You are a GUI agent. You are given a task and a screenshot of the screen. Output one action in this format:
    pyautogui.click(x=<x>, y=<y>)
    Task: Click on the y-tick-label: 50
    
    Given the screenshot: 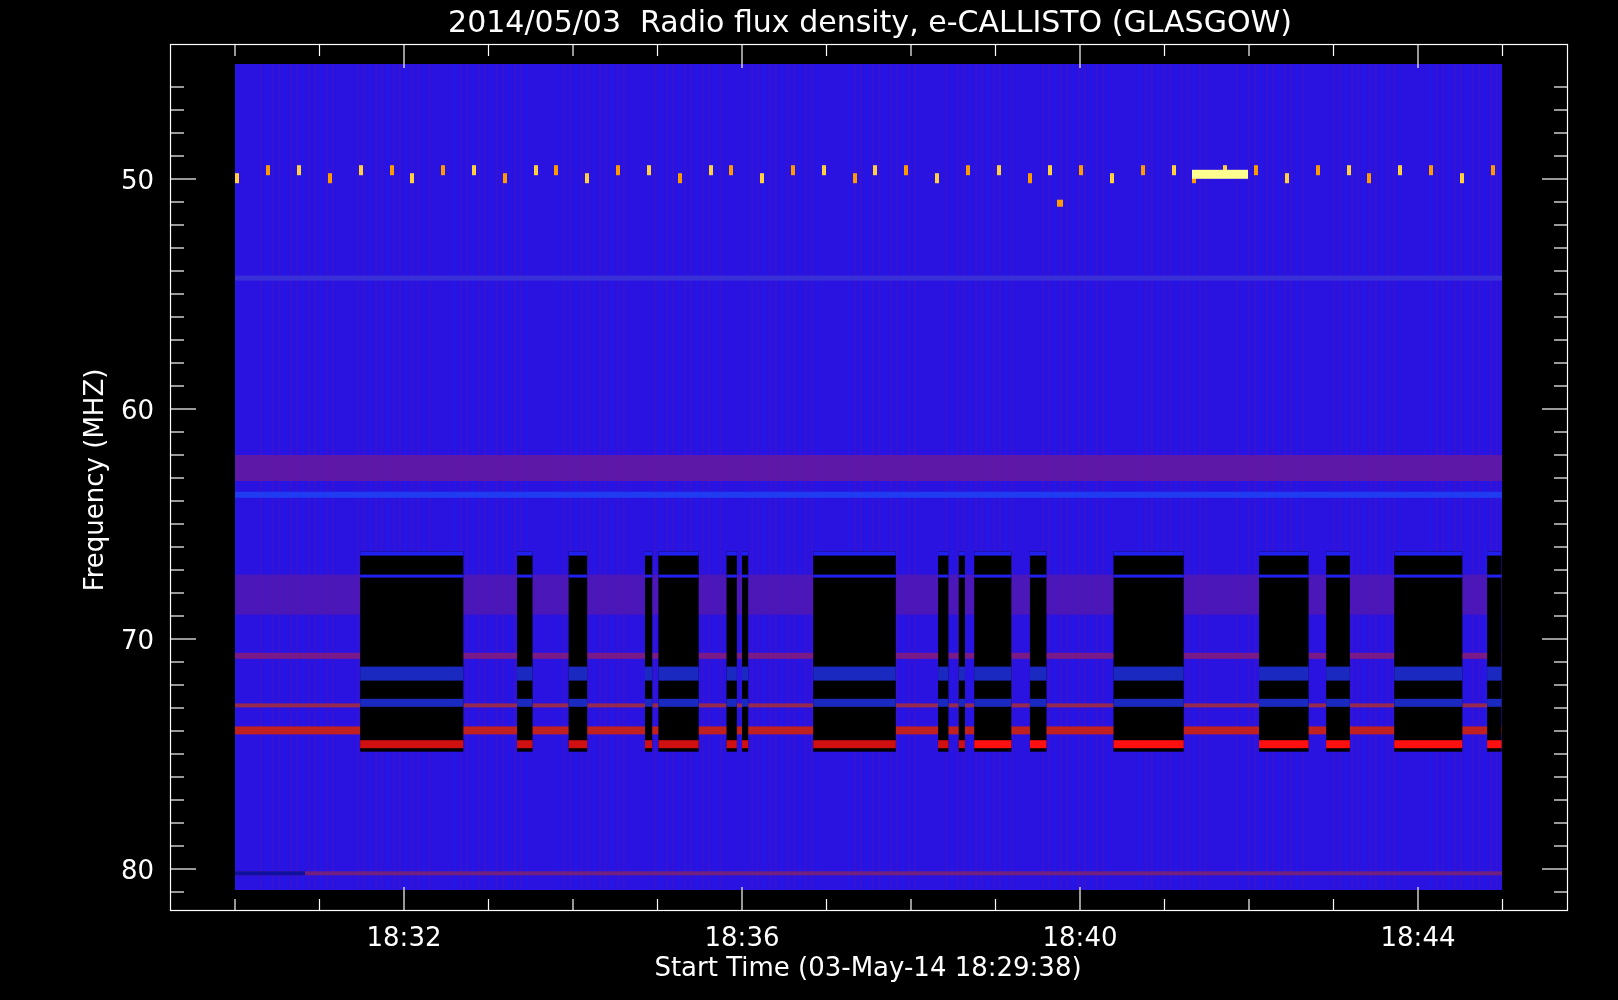 What is the action you would take?
    pyautogui.click(x=137, y=180)
    